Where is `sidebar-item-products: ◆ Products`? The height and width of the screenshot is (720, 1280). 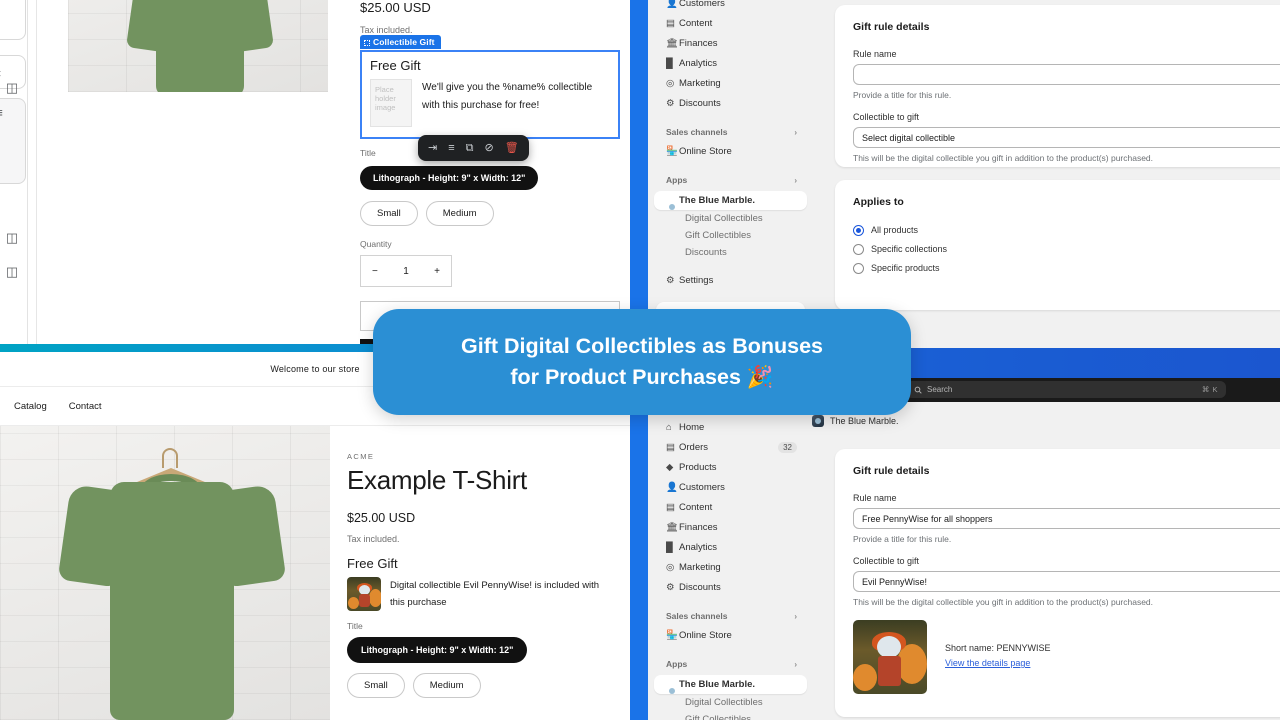 sidebar-item-products: ◆ Products is located at coordinates (730, 467).